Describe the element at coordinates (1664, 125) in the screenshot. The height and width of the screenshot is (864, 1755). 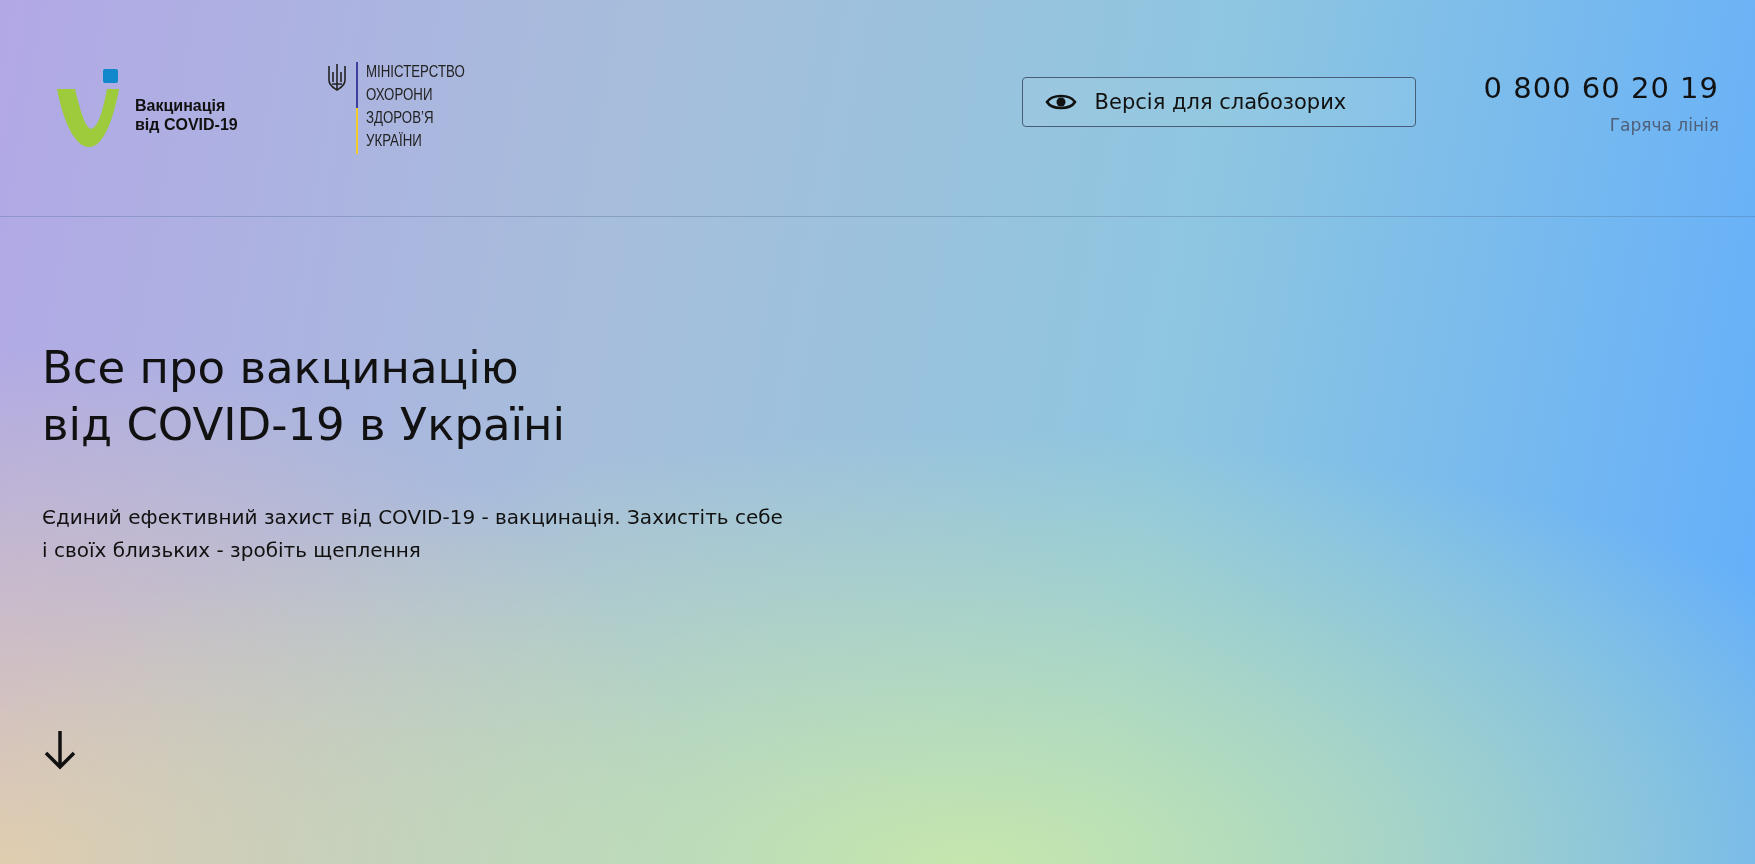
I see `hotline-label: Гаряча лінія` at that location.